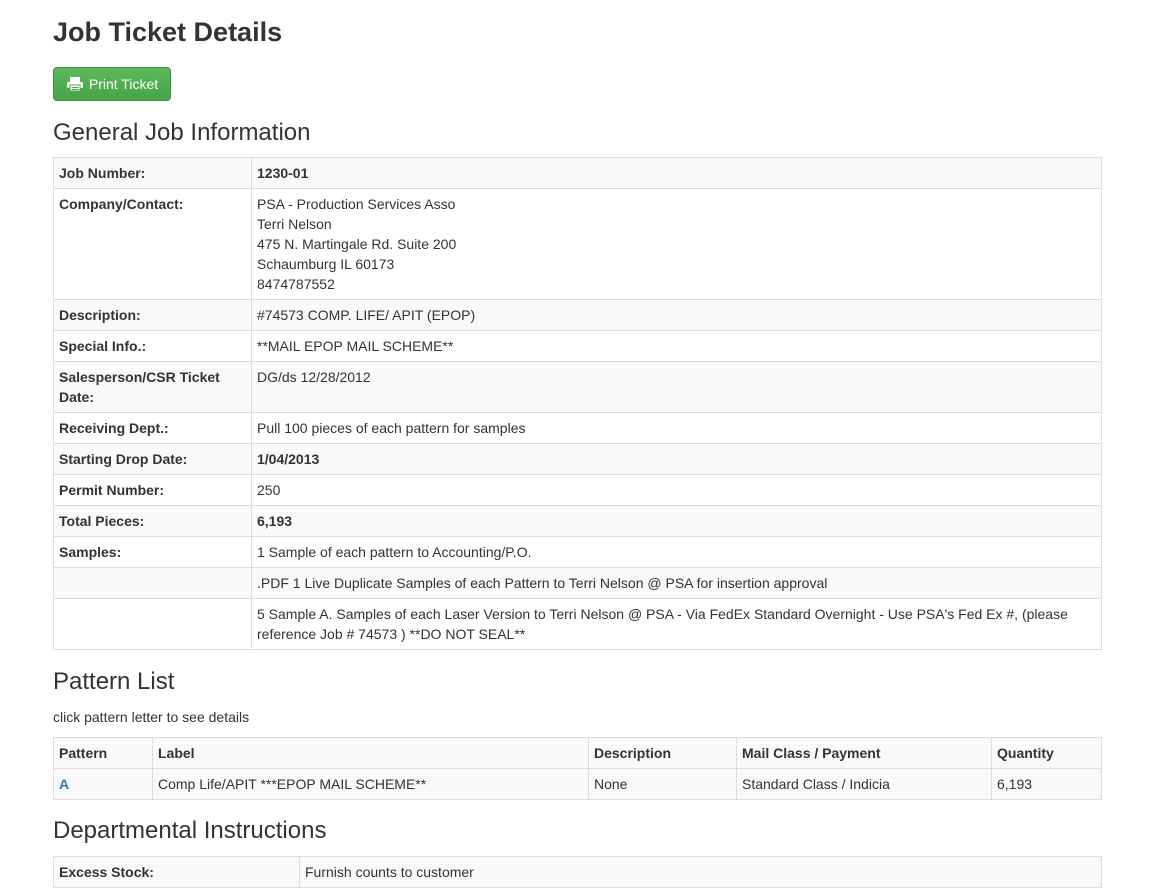 The image size is (1151, 888). Describe the element at coordinates (864, 753) in the screenshot. I see `column-header-mail-class: Mail Class / Payment` at that location.